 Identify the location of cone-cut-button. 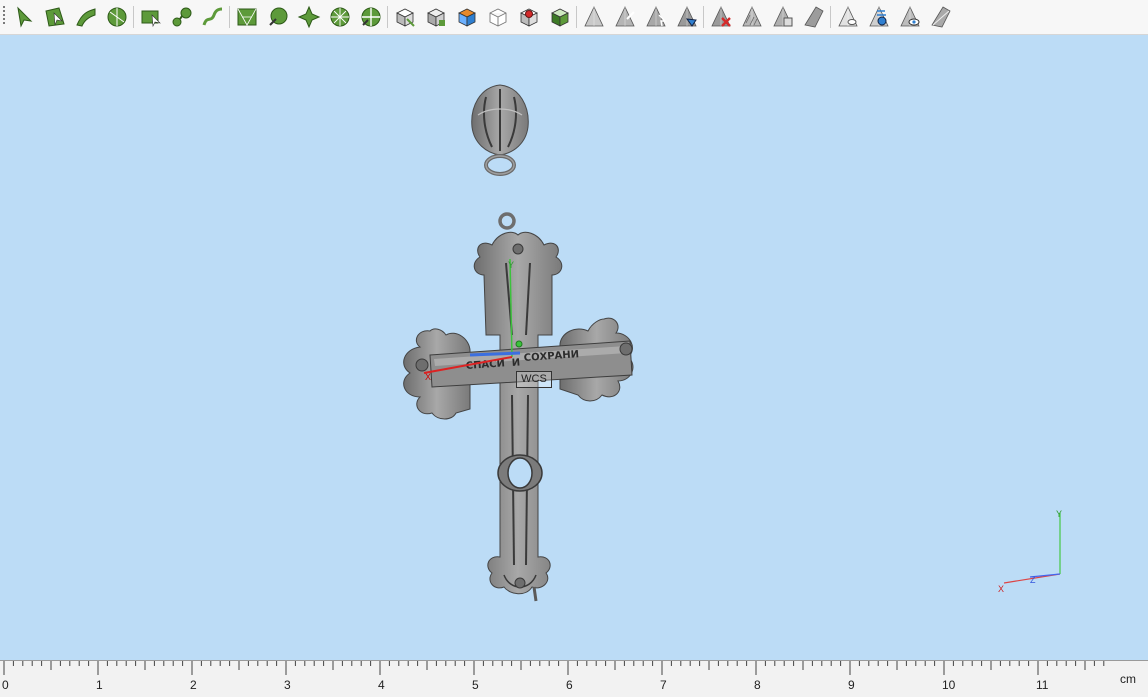
(656, 17).